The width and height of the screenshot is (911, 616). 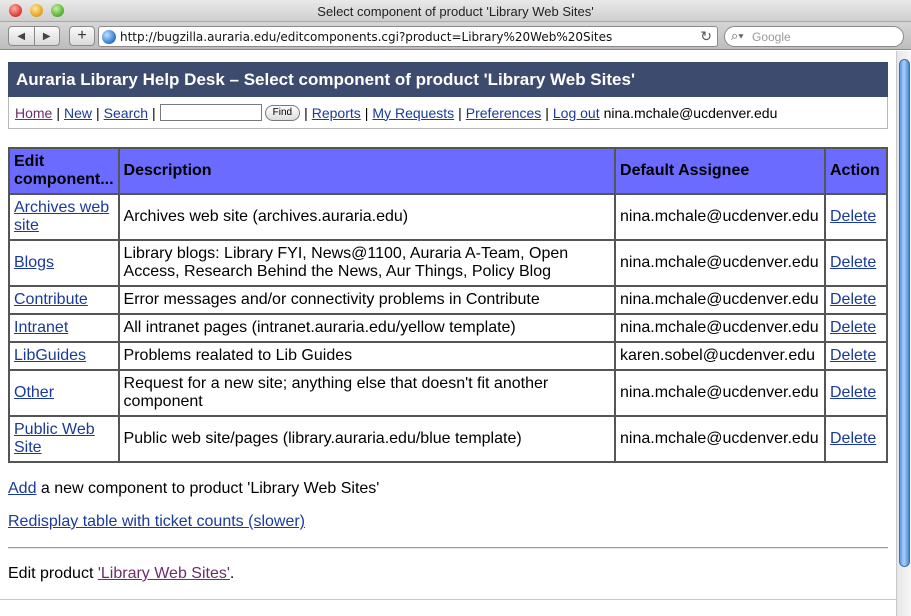 What do you see at coordinates (448, 548) in the screenshot?
I see `divider` at bounding box center [448, 548].